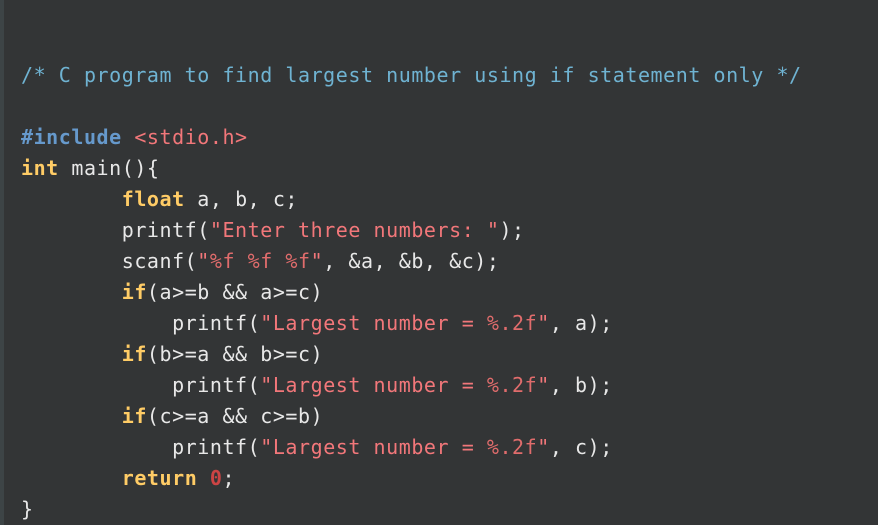 Image resolution: width=878 pixels, height=525 pixels. I want to click on code-line: if(a>=b && a>=c), so click(449, 292).